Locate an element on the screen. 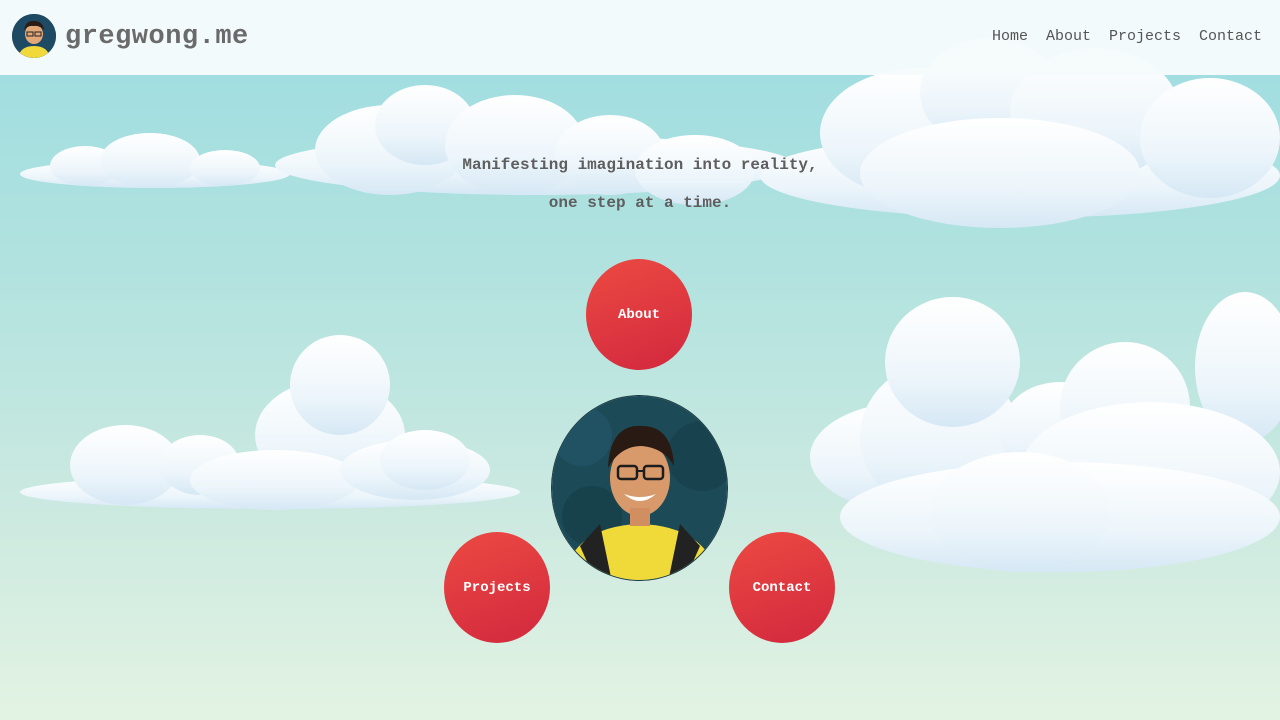 Image resolution: width=1280 pixels, height=720 pixels. cloud-mid-left is located at coordinates (270, 425).